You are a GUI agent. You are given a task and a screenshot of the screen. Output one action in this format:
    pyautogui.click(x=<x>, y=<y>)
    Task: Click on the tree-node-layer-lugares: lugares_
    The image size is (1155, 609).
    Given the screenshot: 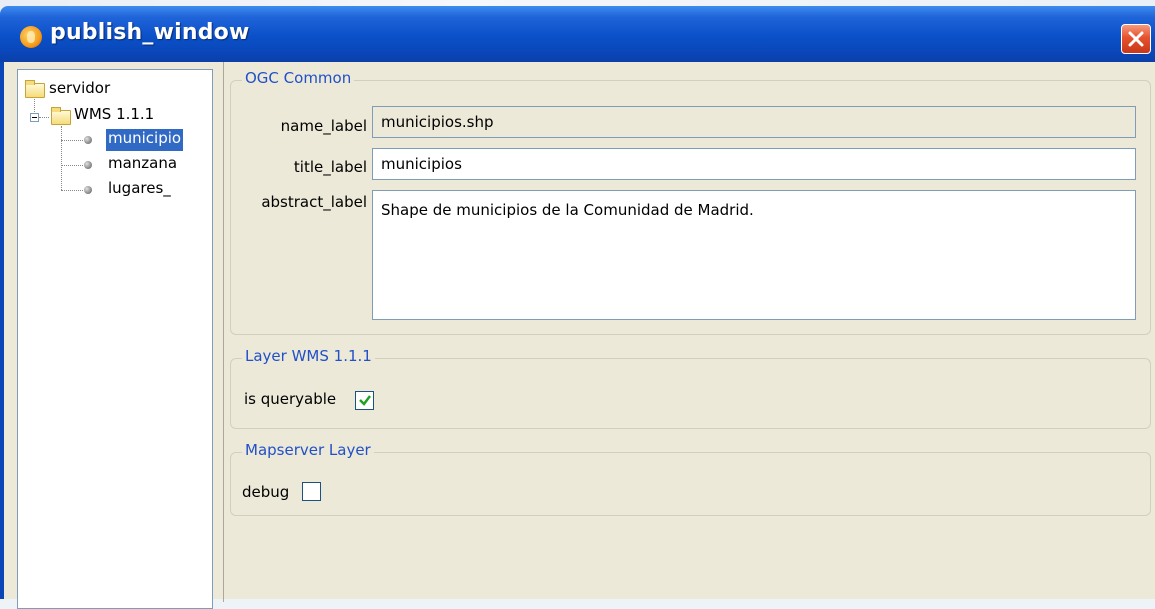 What is the action you would take?
    pyautogui.click(x=139, y=190)
    